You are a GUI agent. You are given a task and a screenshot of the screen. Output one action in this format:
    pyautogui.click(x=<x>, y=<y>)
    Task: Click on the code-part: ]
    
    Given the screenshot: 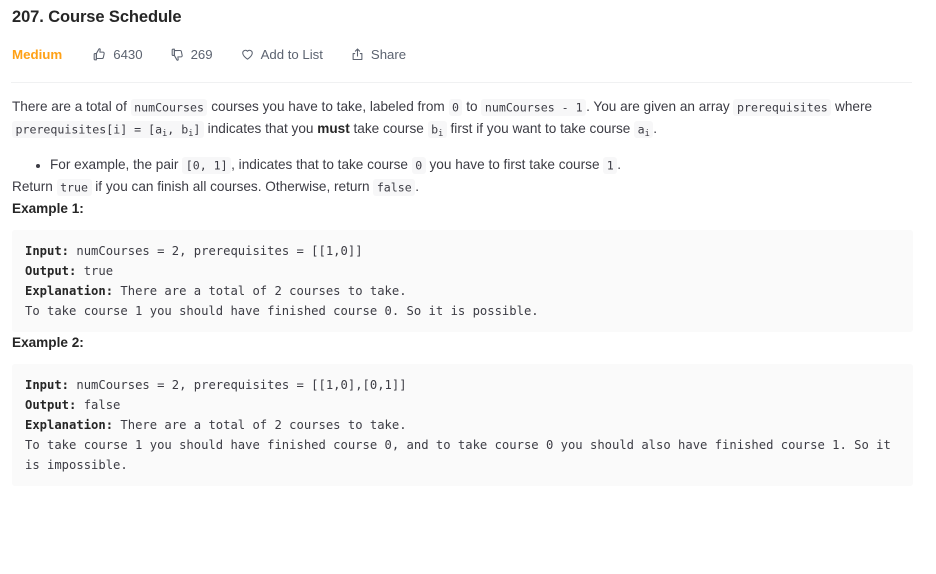 What is the action you would take?
    pyautogui.click(x=197, y=129)
    